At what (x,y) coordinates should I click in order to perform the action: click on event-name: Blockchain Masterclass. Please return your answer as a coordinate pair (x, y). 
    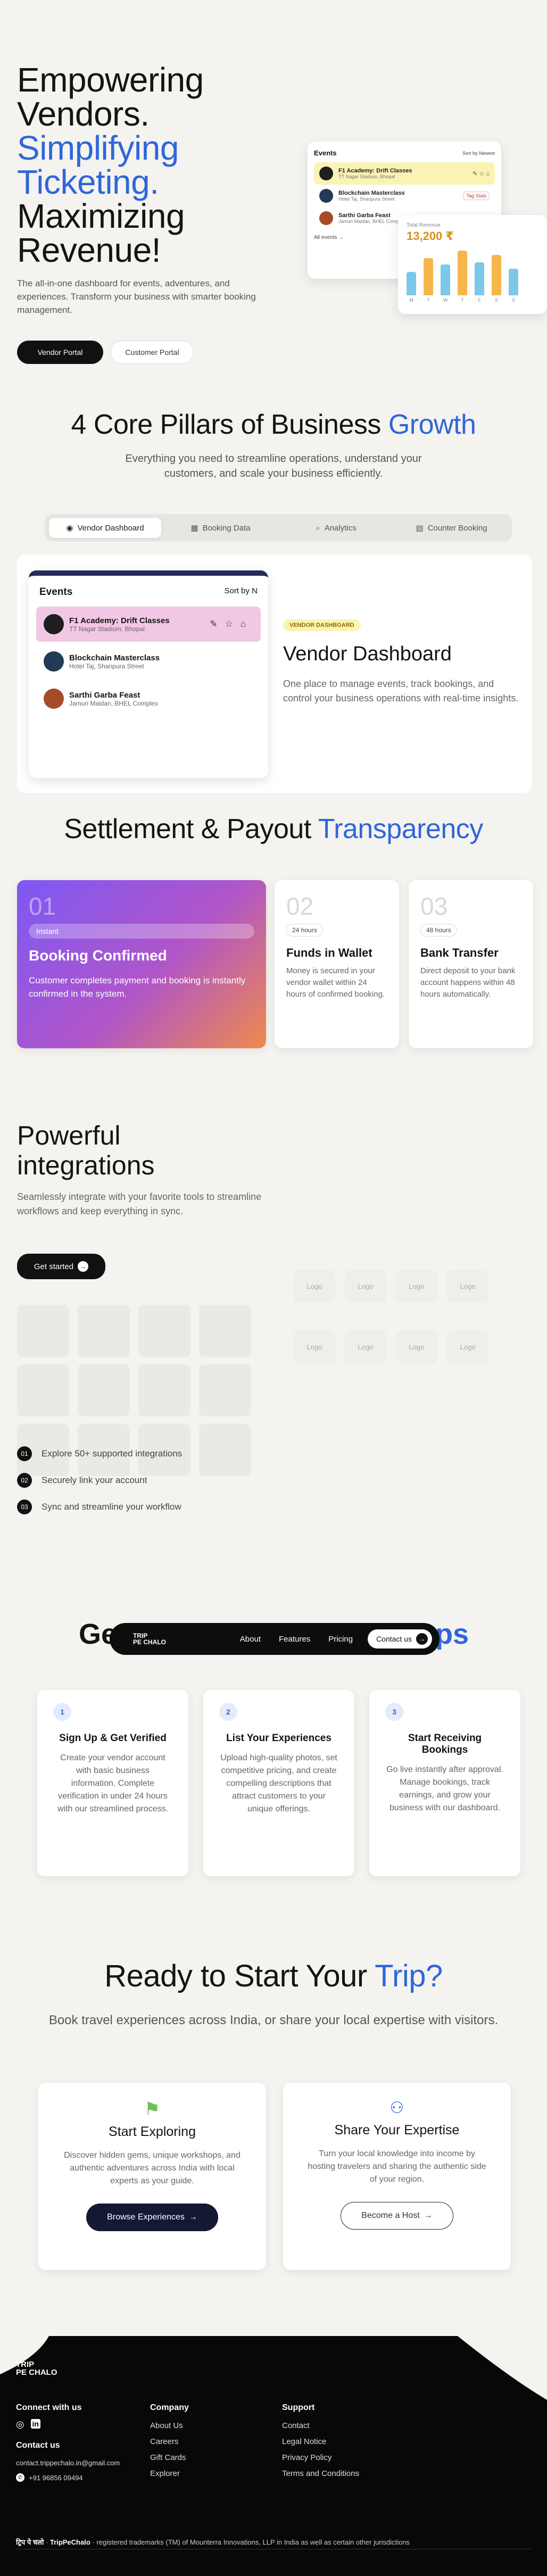
    Looking at the image, I should click on (114, 657).